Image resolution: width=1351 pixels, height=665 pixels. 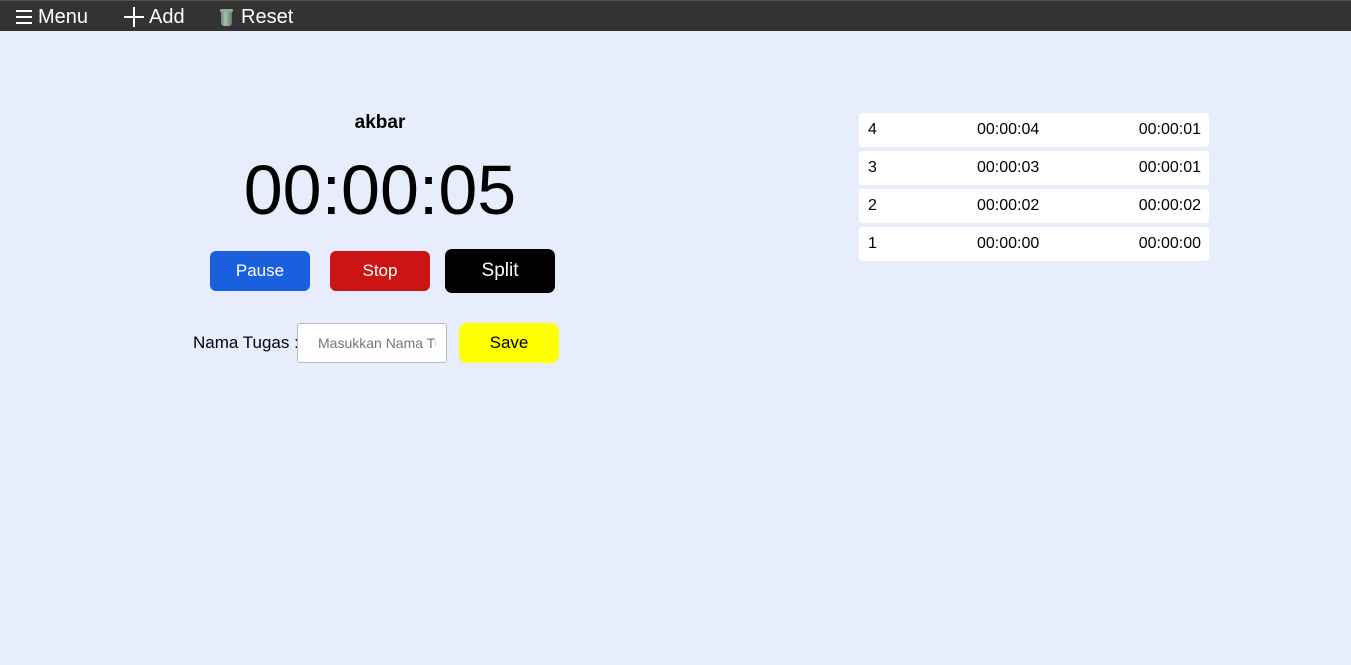 What do you see at coordinates (226, 17) in the screenshot?
I see `trash-icon` at bounding box center [226, 17].